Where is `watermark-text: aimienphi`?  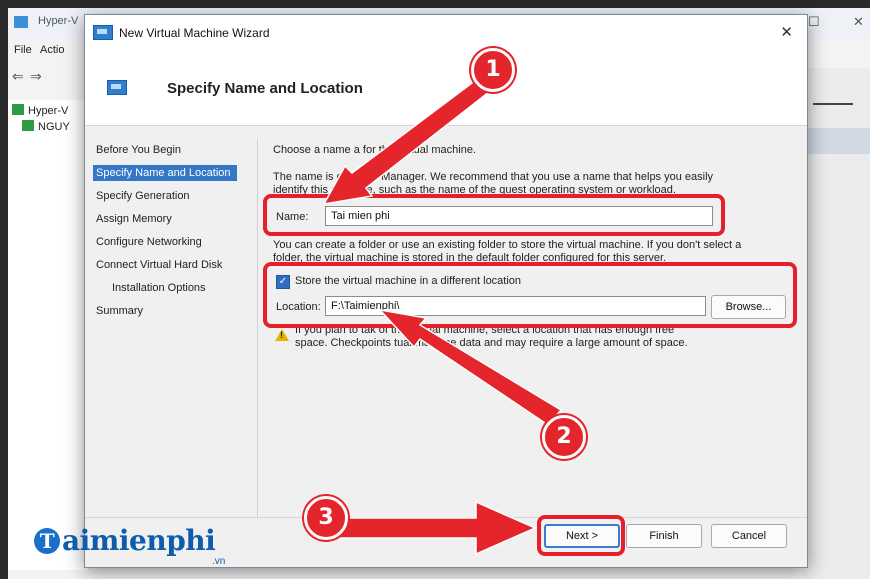 watermark-text: aimienphi is located at coordinates (139, 540).